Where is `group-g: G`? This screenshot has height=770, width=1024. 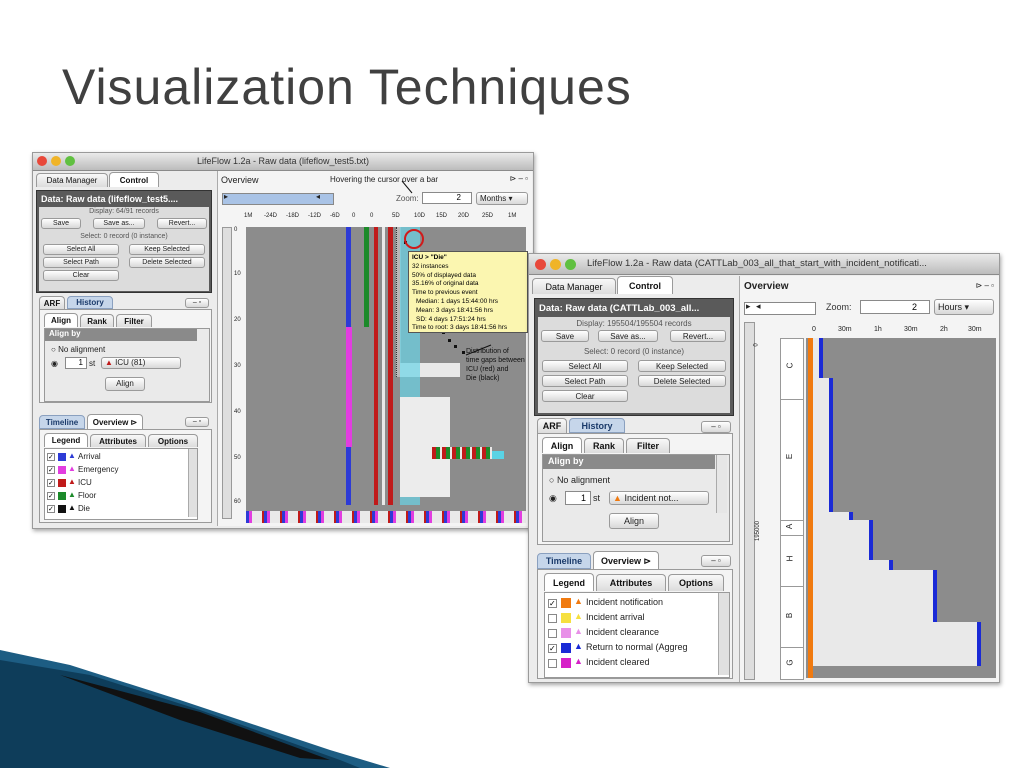 group-g: G is located at coordinates (792, 663).